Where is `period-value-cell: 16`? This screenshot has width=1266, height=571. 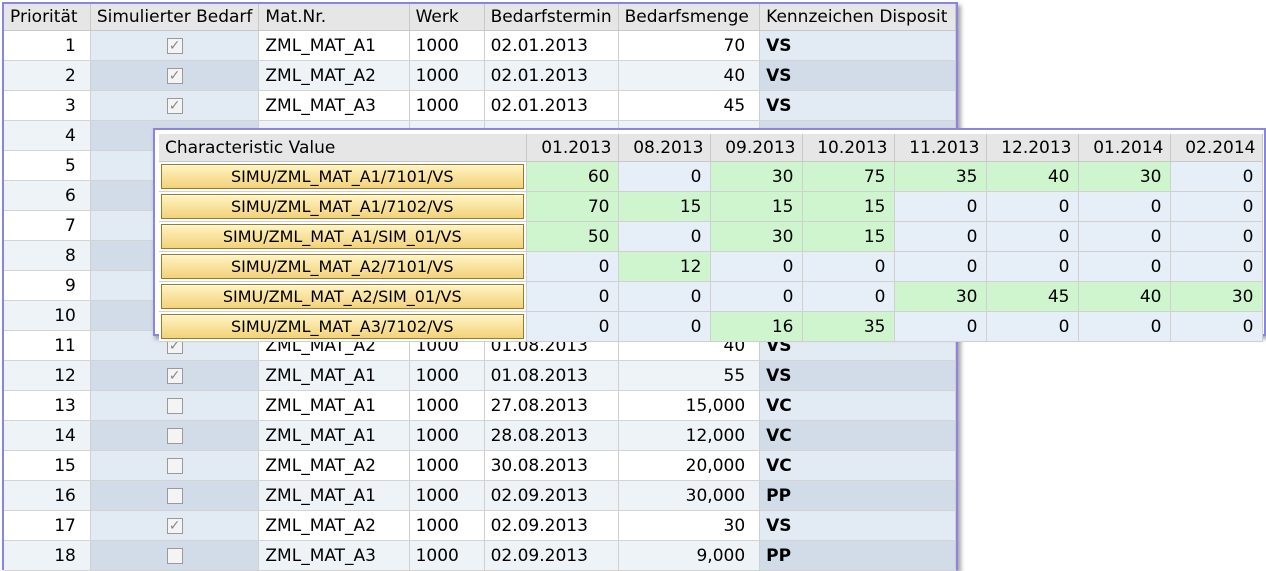 period-value-cell: 16 is located at coordinates (756, 326).